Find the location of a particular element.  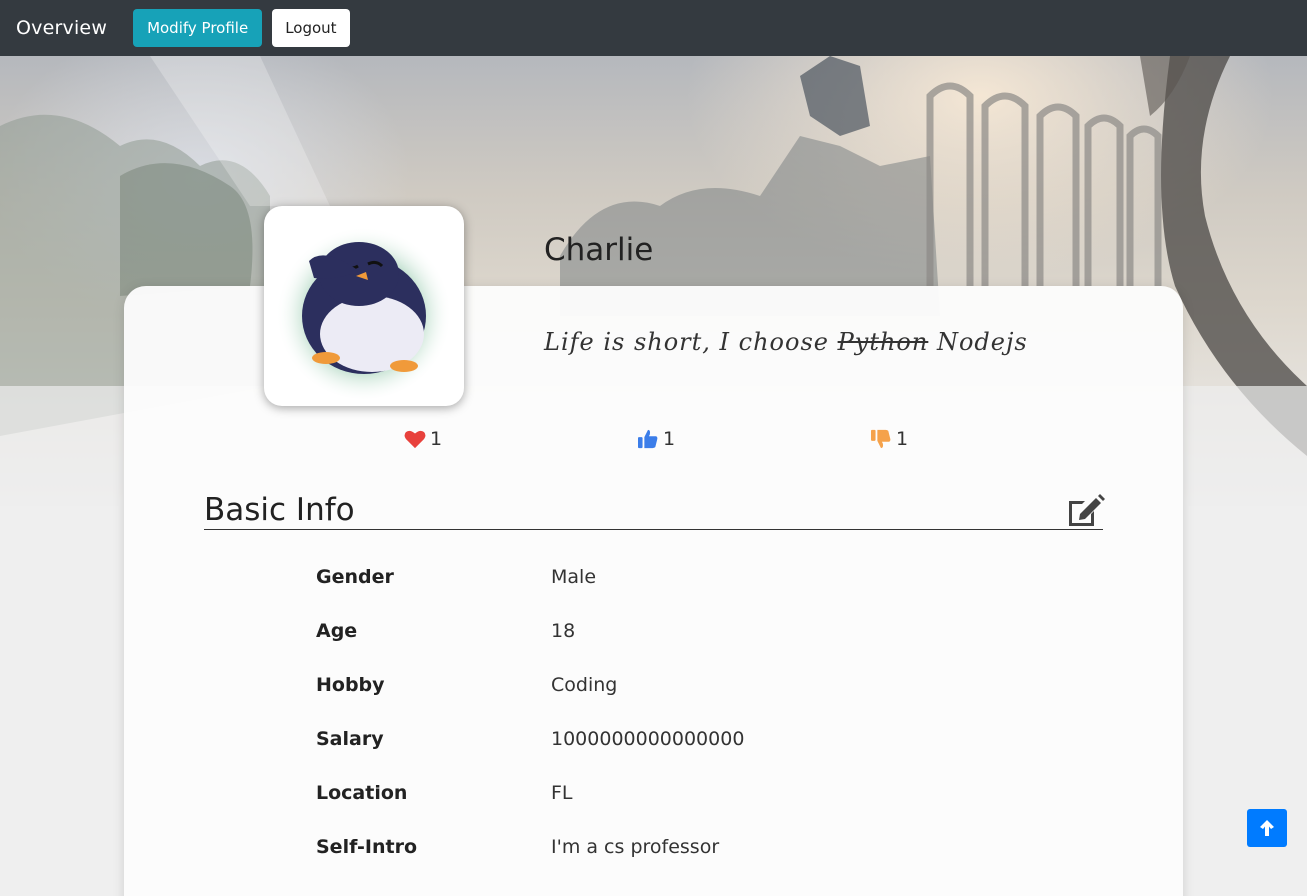

info-row-salary: Salary 1000000000000000 is located at coordinates (666, 743).